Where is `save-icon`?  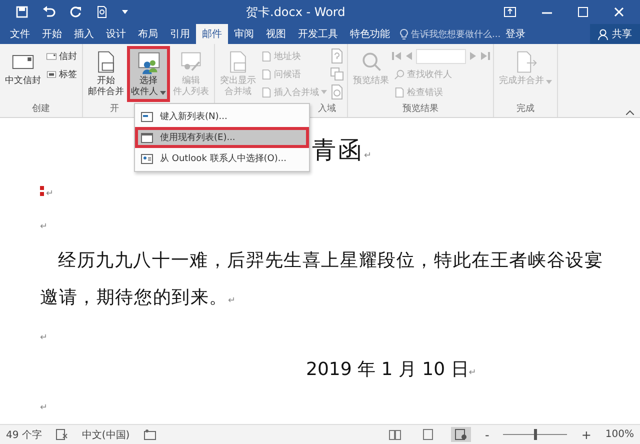
save-icon is located at coordinates (22, 12).